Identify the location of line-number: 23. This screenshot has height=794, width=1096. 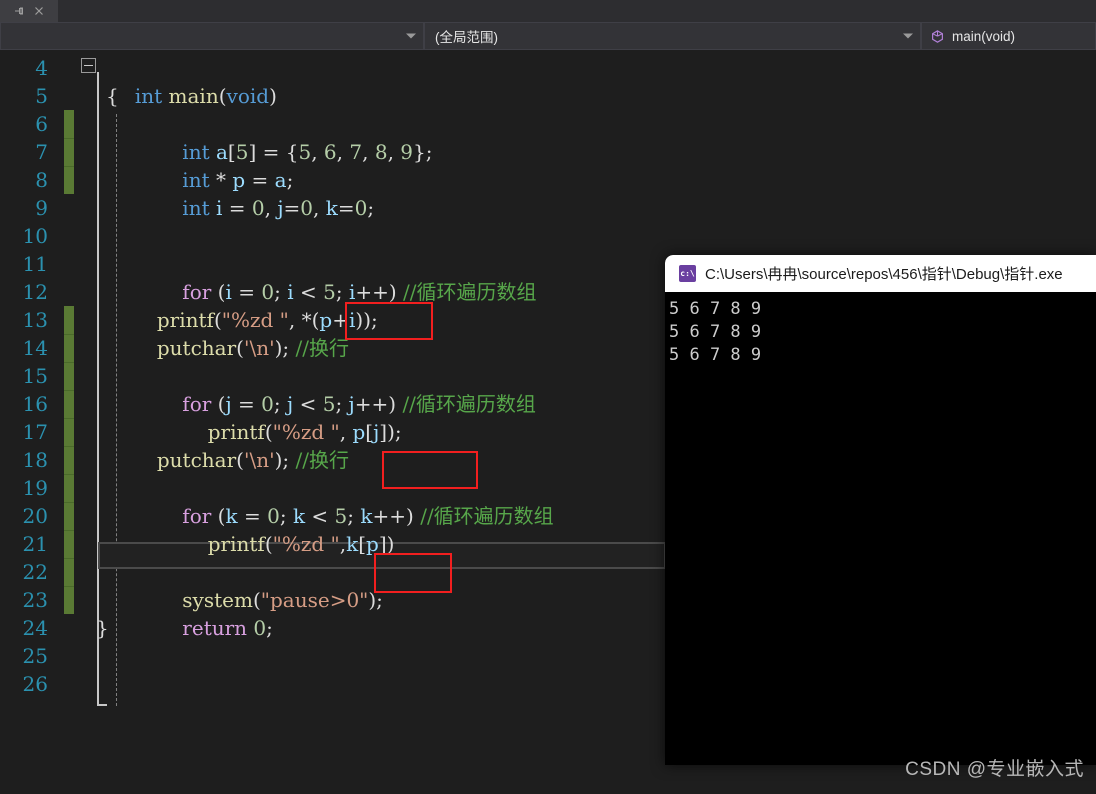
(35, 600).